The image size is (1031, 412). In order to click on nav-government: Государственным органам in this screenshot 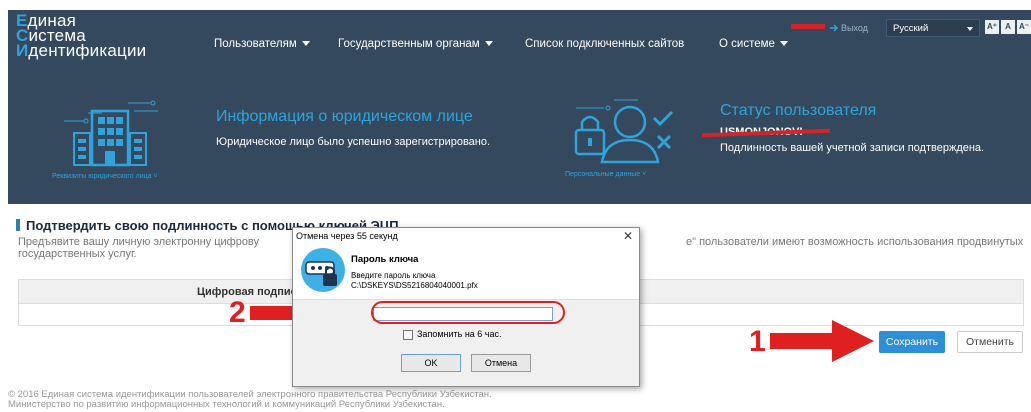, I will do `click(415, 44)`.